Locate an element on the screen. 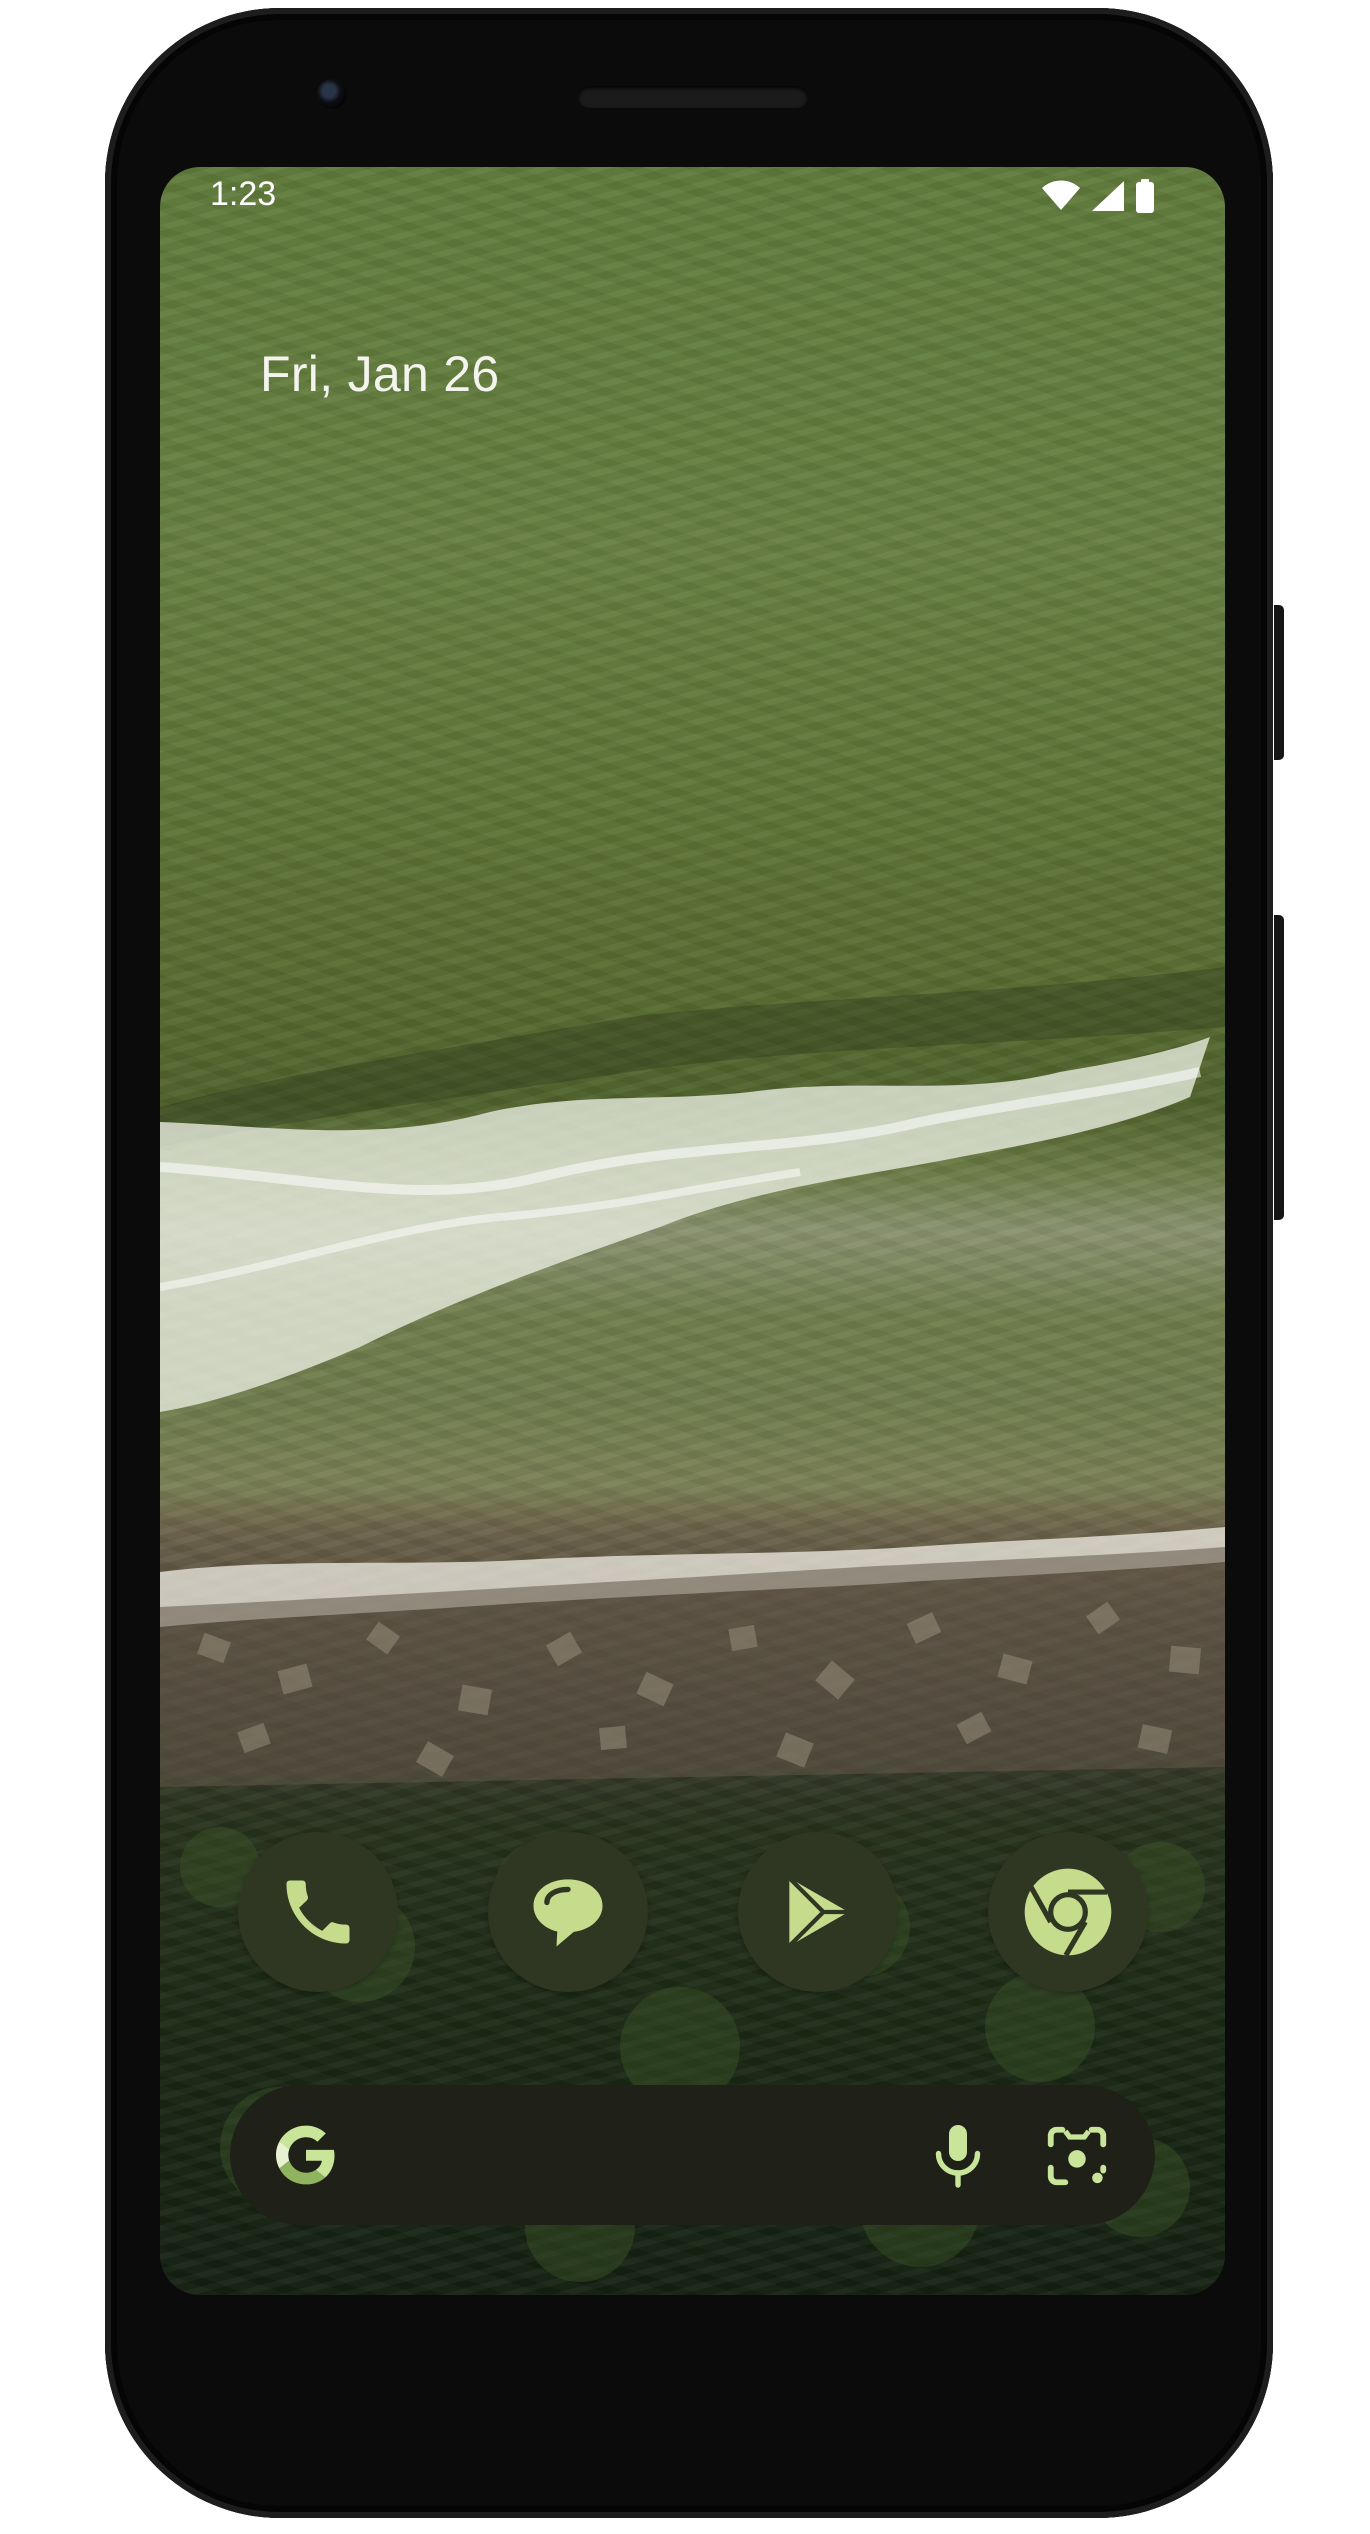 This screenshot has height=2534, width=1370. phone-app-button is located at coordinates (318, 1912).